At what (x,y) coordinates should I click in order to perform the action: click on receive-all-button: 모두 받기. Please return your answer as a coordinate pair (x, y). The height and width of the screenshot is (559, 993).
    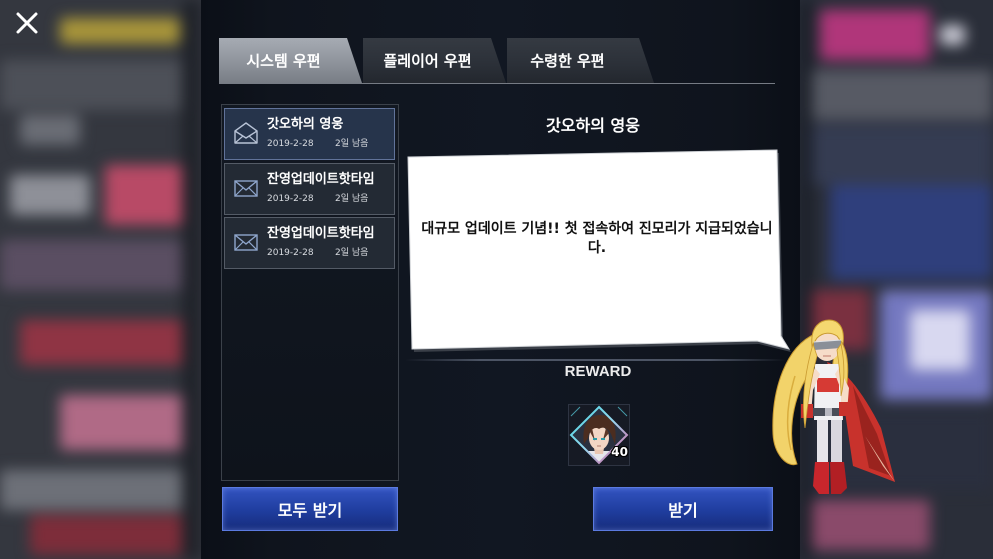
    Looking at the image, I should click on (310, 509).